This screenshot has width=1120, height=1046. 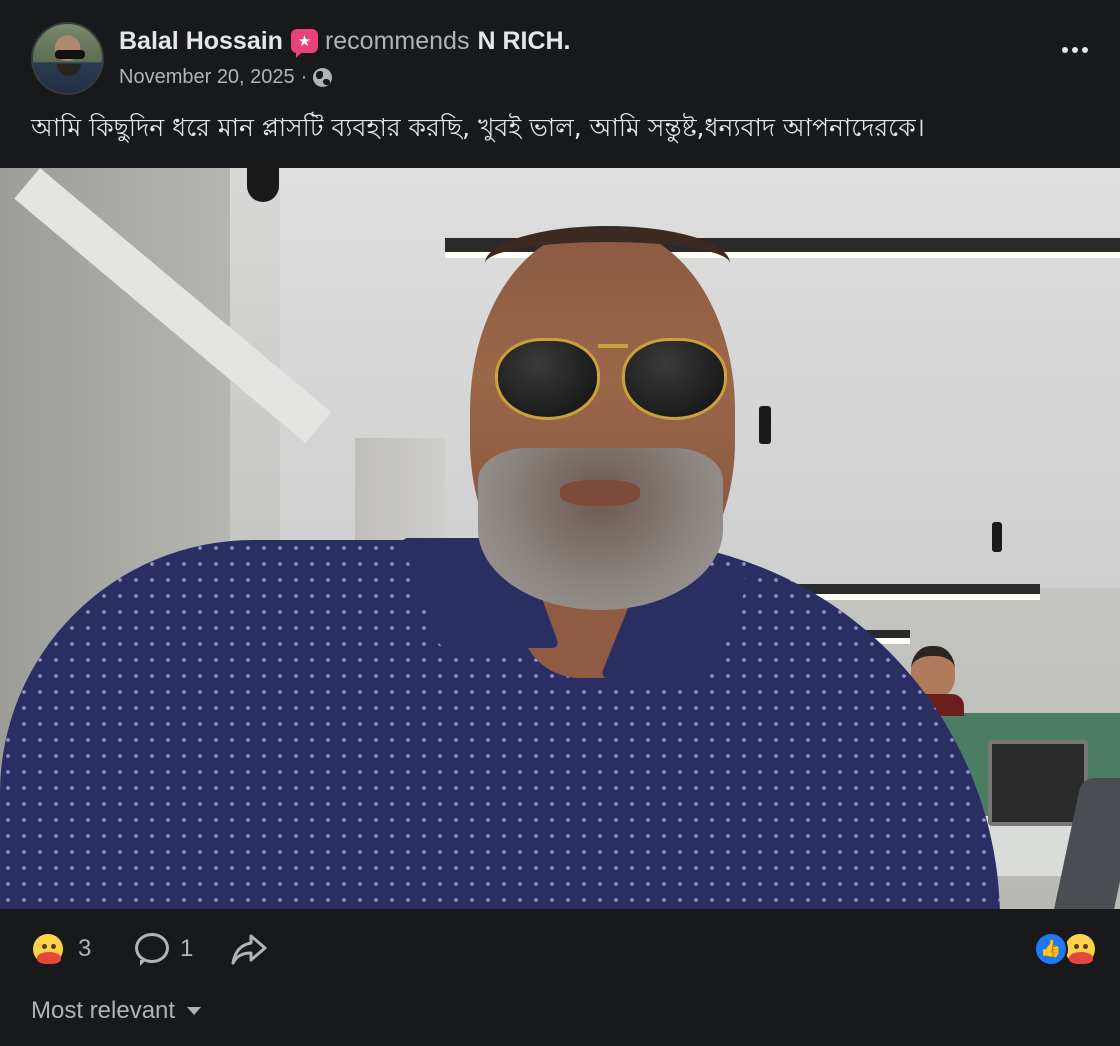 What do you see at coordinates (397, 40) in the screenshot?
I see `action-text: recommends` at bounding box center [397, 40].